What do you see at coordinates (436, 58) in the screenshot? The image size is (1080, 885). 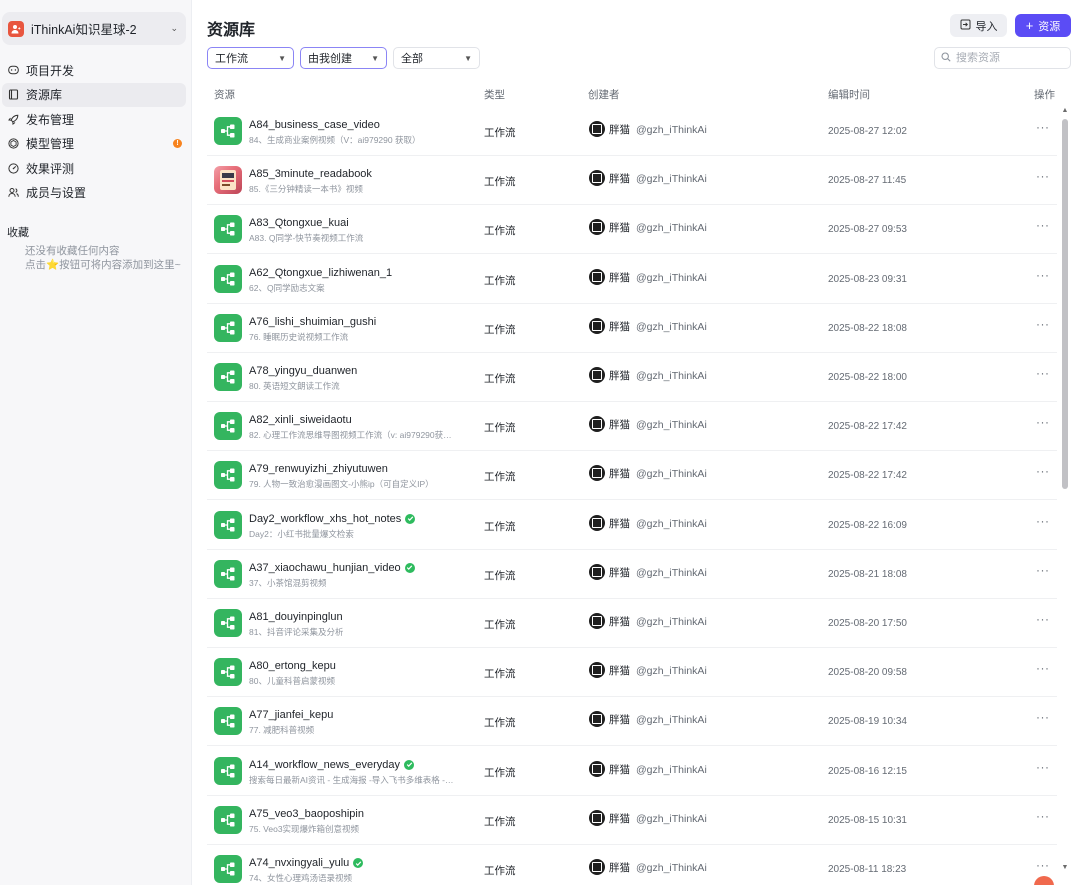 I see `status-filter-select: 全部 ▼` at bounding box center [436, 58].